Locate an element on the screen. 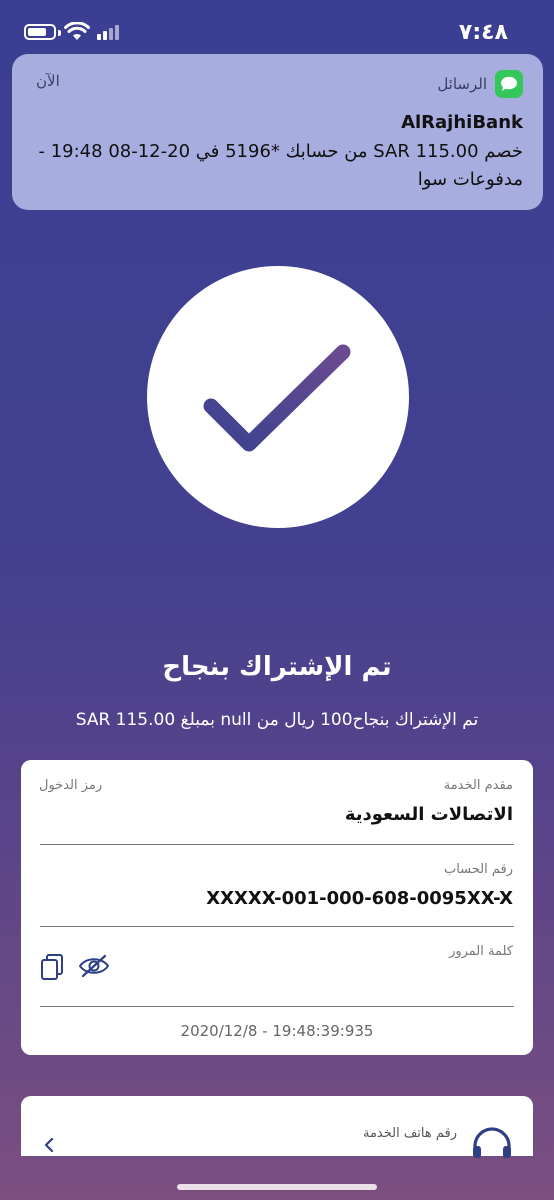 This screenshot has width=554, height=1200. cellular-signal-icon is located at coordinates (108, 32).